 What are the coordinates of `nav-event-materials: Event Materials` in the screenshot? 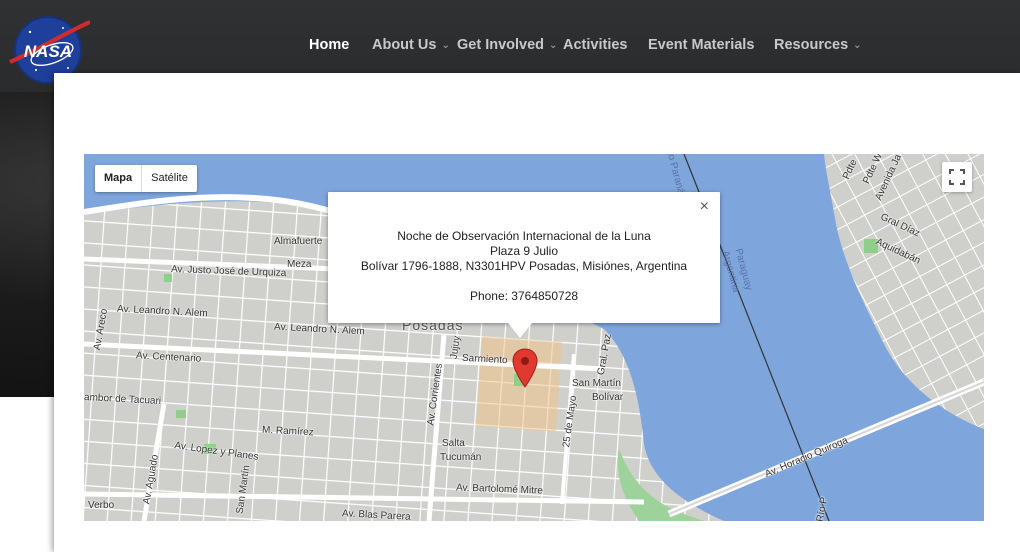 It's located at (701, 45).